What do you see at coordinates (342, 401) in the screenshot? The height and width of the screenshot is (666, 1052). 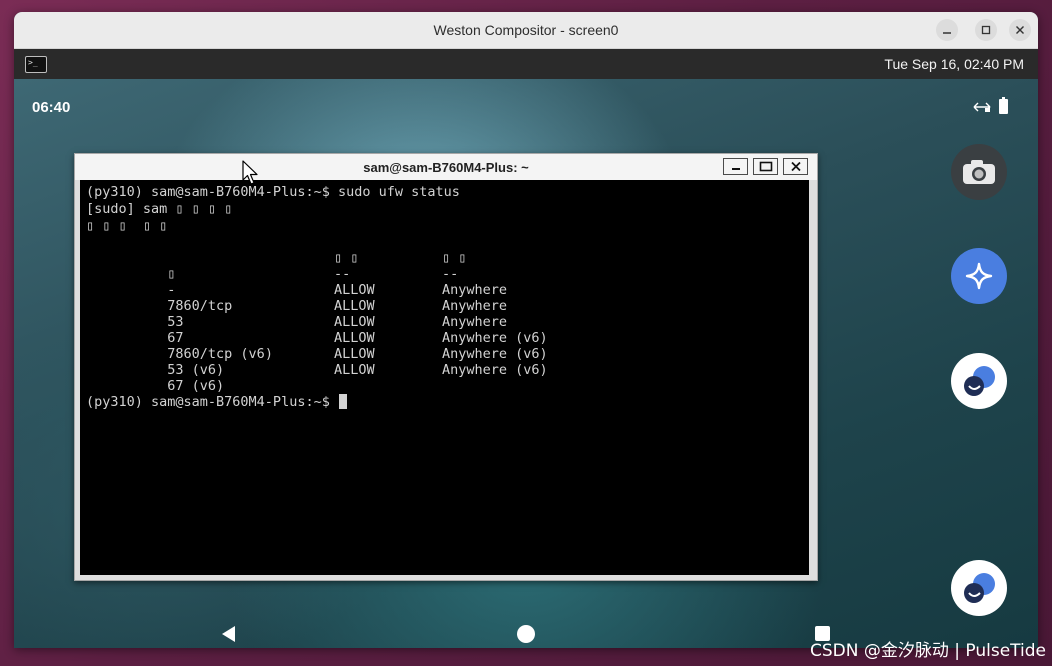 I see `terminal-cursor` at bounding box center [342, 401].